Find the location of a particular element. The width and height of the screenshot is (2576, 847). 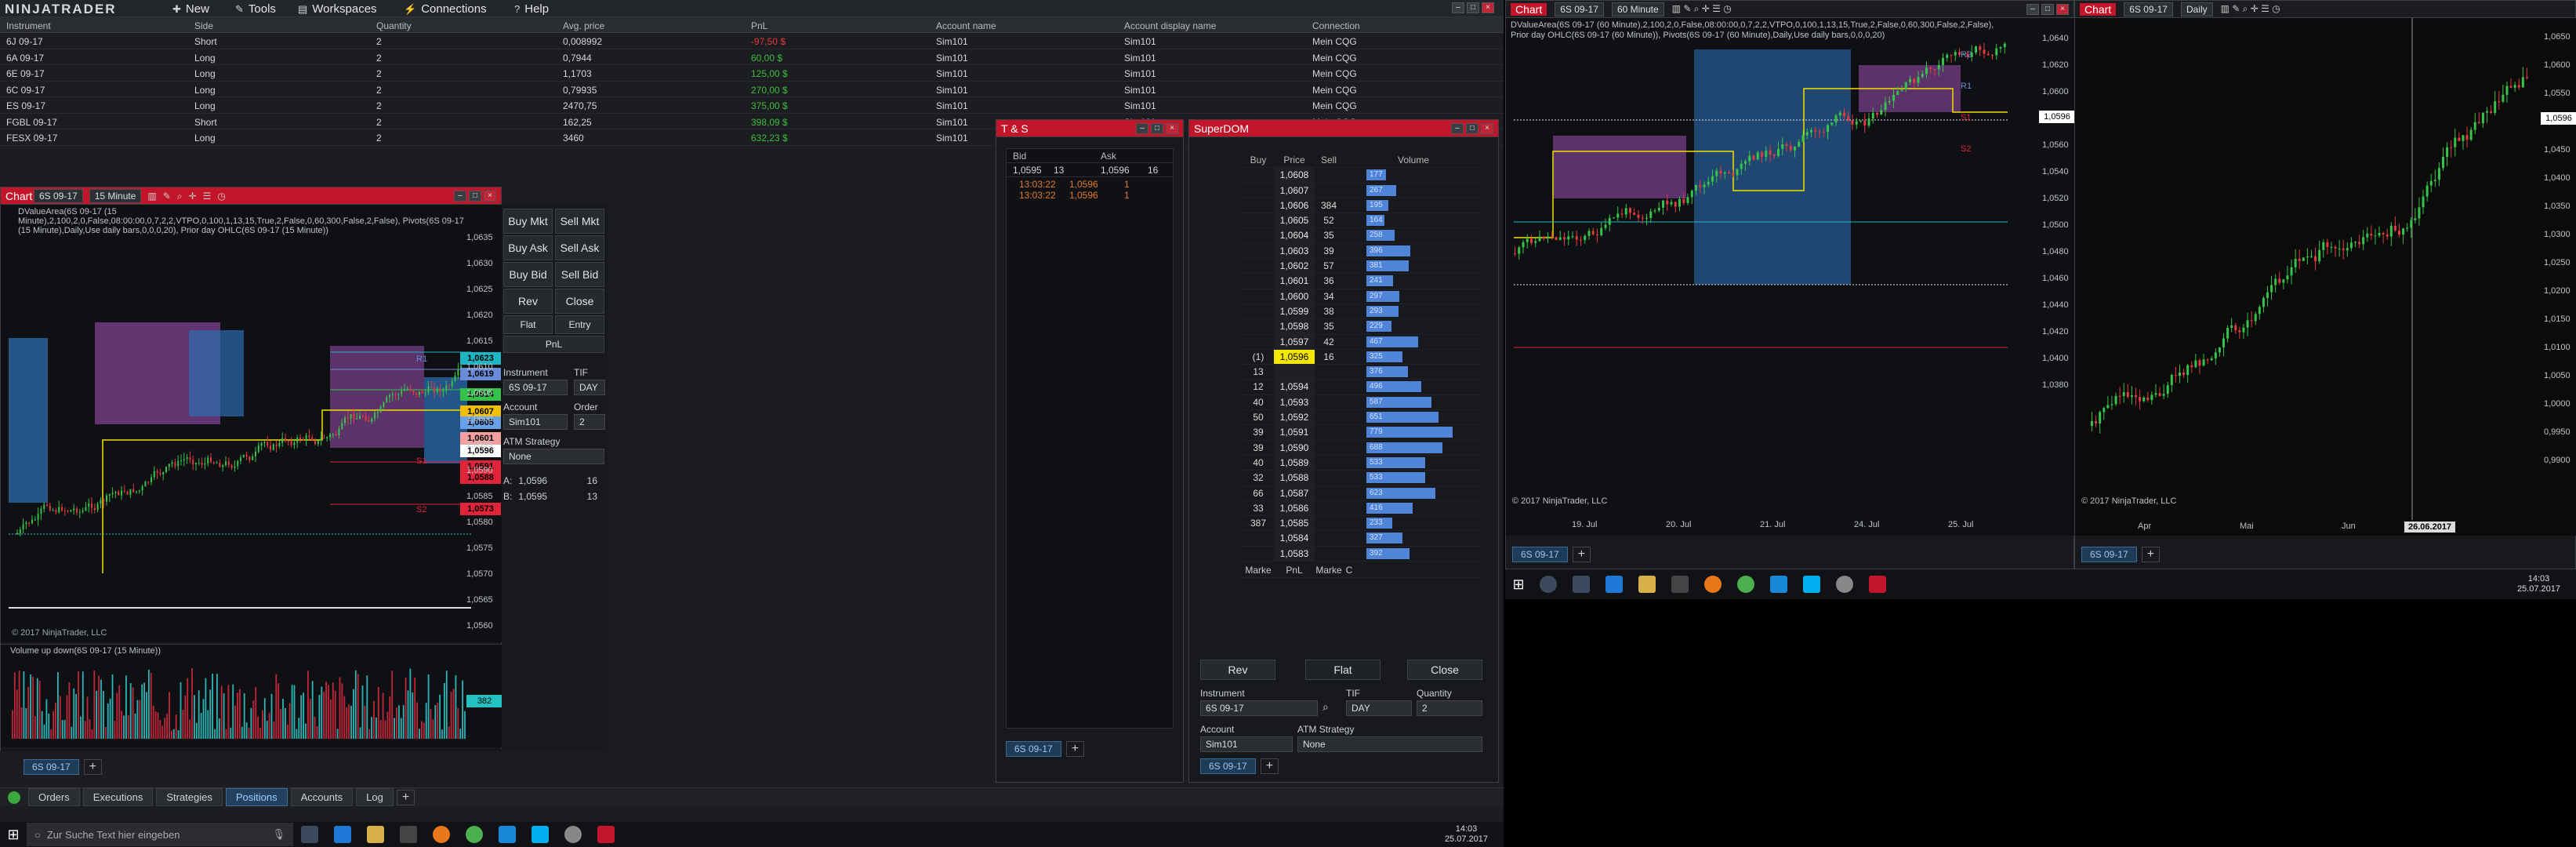

properties-icon: ☰ is located at coordinates (208, 196).